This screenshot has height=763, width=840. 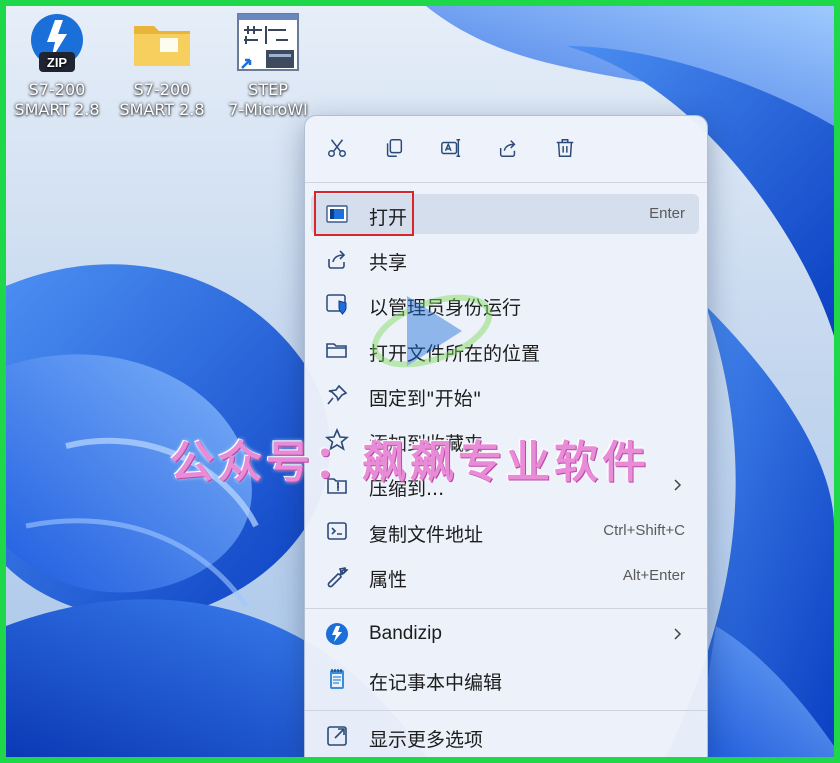 What do you see at coordinates (268, 44) in the screenshot?
I see `step7-microwin-icon` at bounding box center [268, 44].